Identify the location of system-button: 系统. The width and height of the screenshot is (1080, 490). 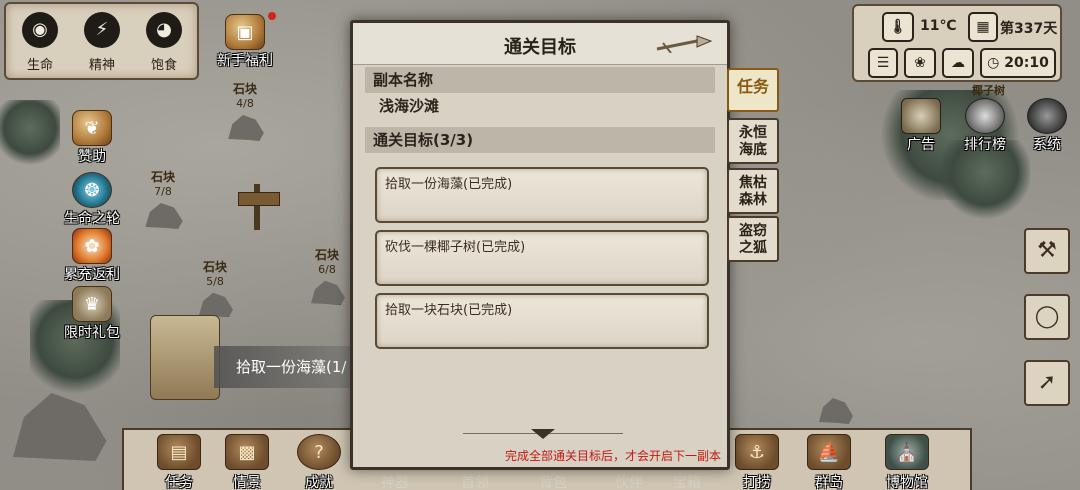
(1046, 126).